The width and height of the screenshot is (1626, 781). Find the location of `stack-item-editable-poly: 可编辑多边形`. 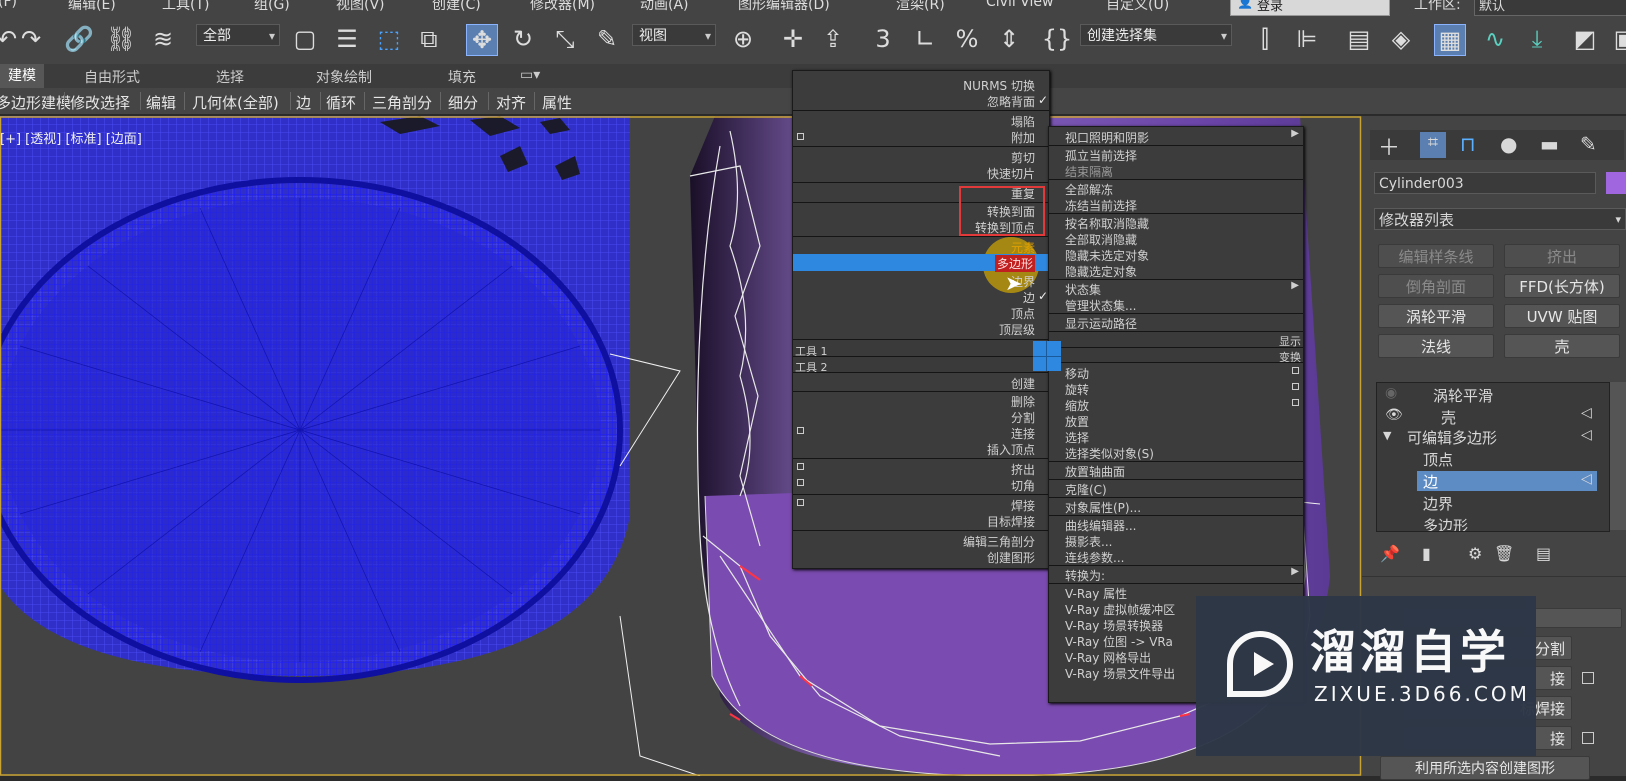

stack-item-editable-poly: 可编辑多边形 is located at coordinates (1452, 437).